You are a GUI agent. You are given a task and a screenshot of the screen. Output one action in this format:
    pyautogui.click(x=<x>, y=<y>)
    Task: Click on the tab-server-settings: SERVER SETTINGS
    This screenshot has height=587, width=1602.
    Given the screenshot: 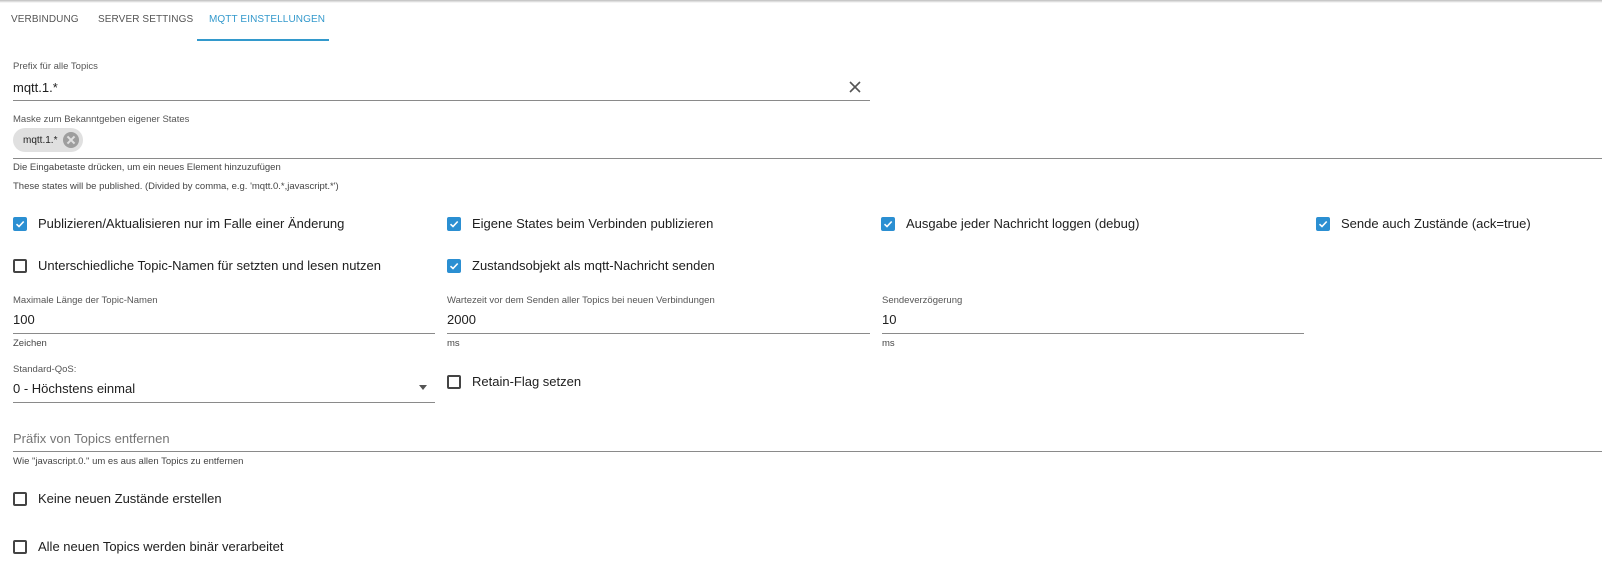 What is the action you would take?
    pyautogui.click(x=145, y=21)
    